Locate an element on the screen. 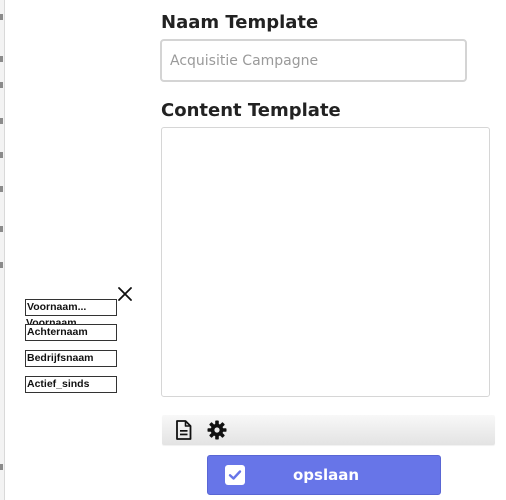 Image resolution: width=506 pixels, height=500 pixels. document-icon is located at coordinates (183, 430).